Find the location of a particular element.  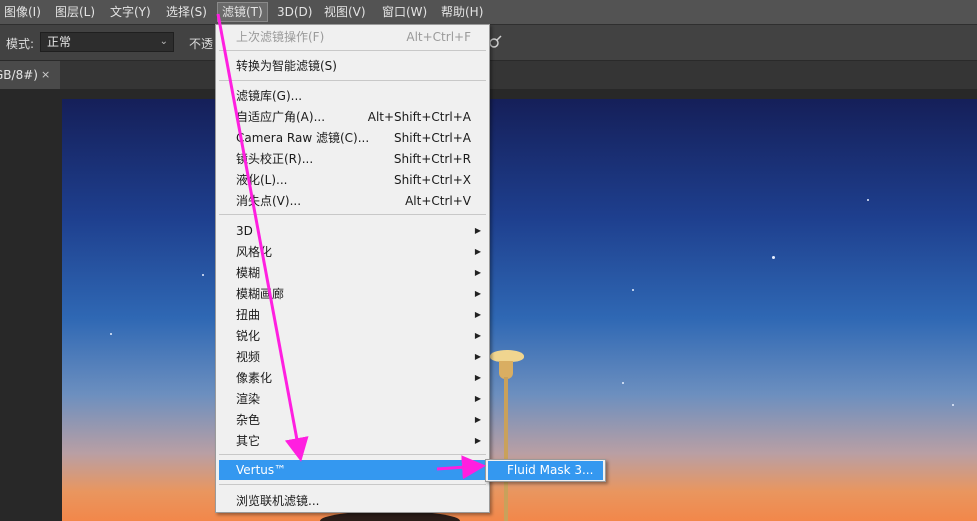

menu-item-shortcut: Alt+Ctrl+V is located at coordinates (438, 201).